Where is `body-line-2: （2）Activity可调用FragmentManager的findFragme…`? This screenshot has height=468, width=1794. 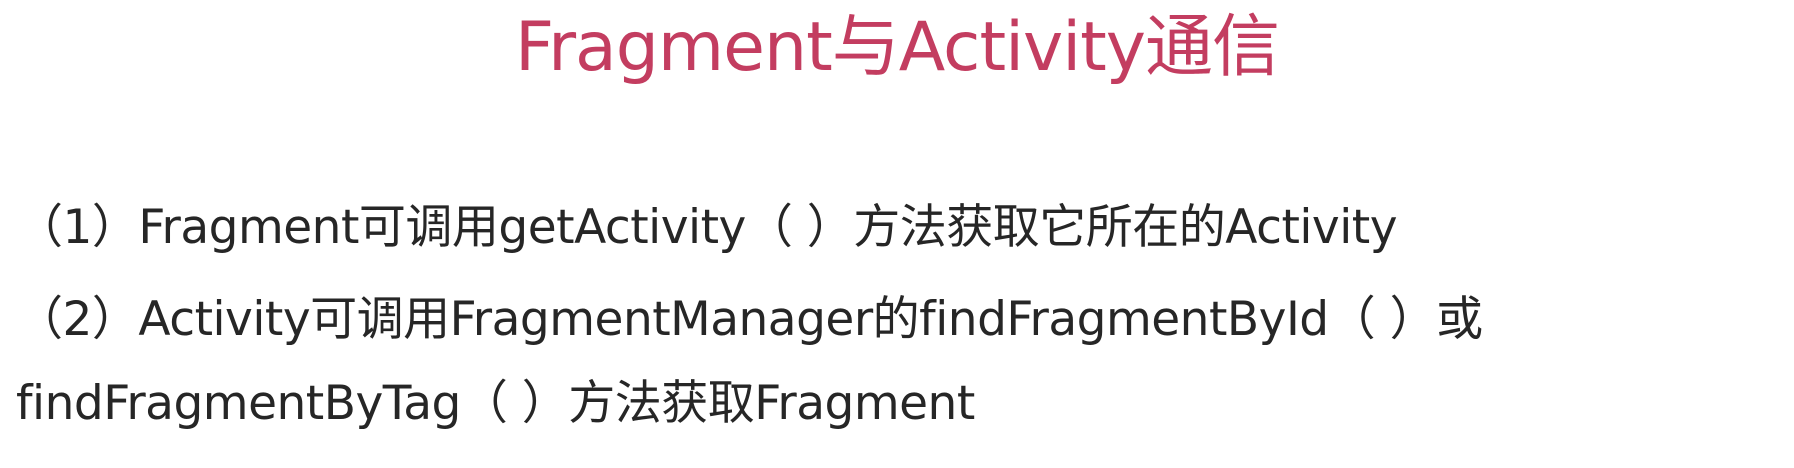 body-line-2: （2）Activity可调用FragmentManager的findFragme… is located at coordinates (749, 319).